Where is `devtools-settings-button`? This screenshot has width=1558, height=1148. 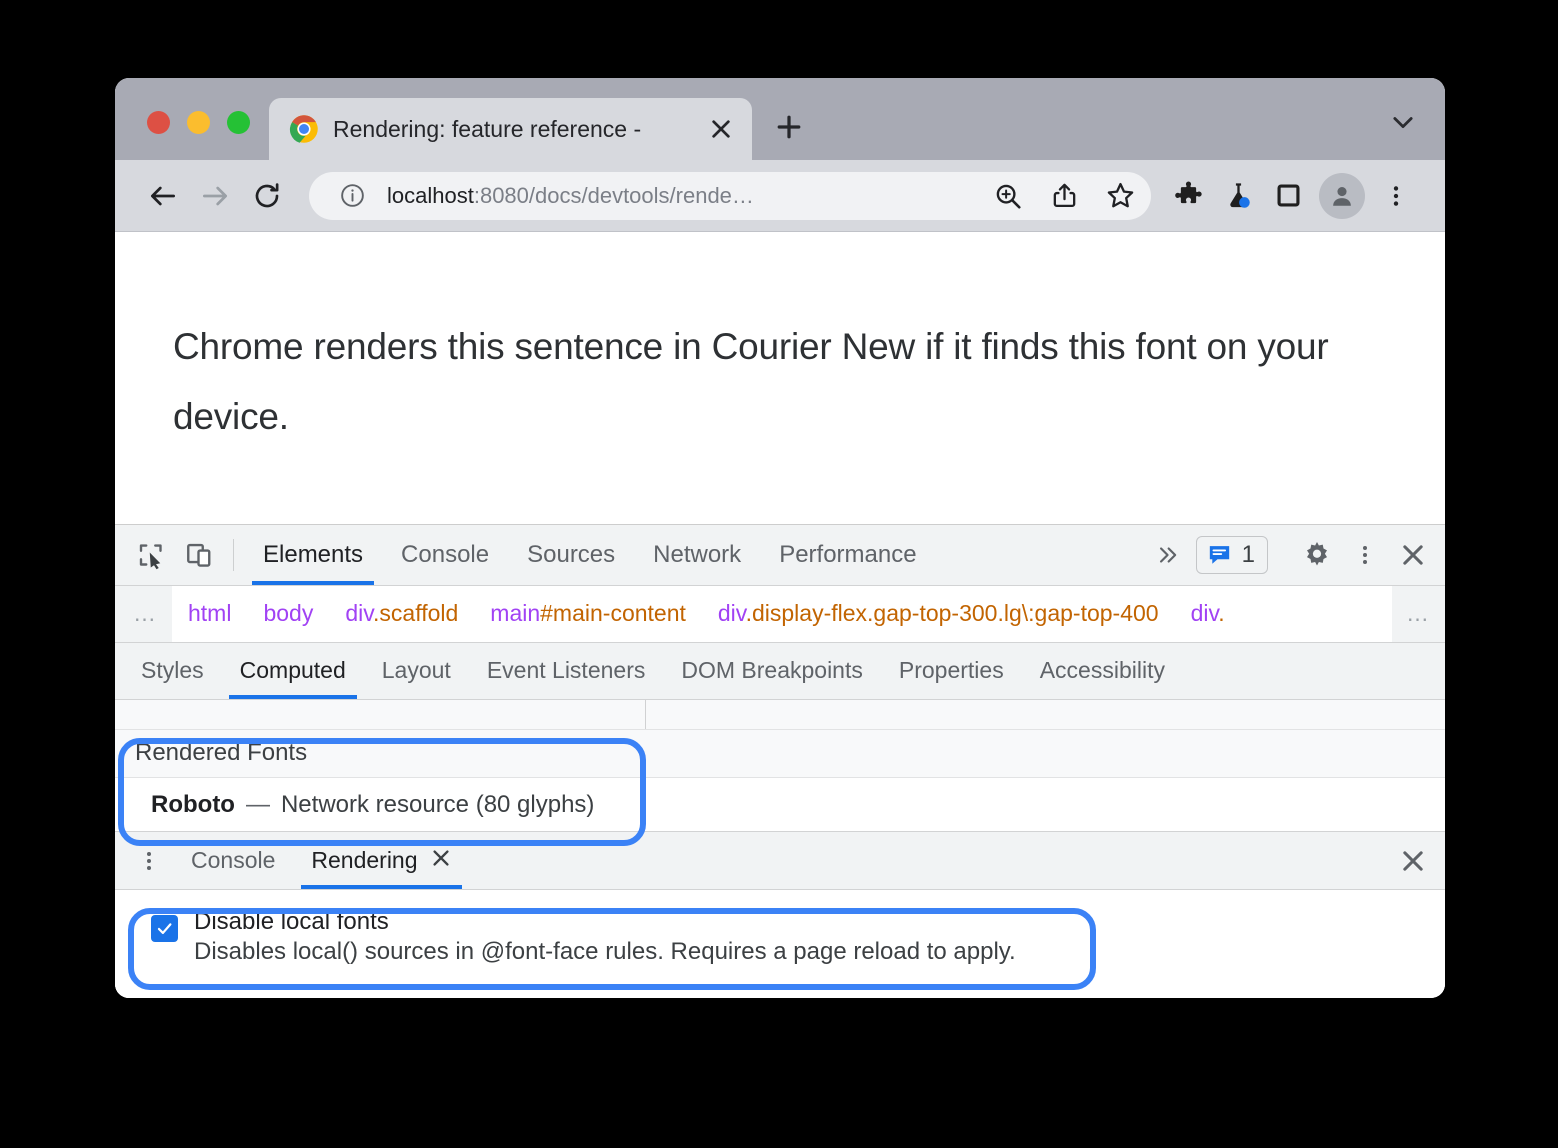 devtools-settings-button is located at coordinates (1317, 555).